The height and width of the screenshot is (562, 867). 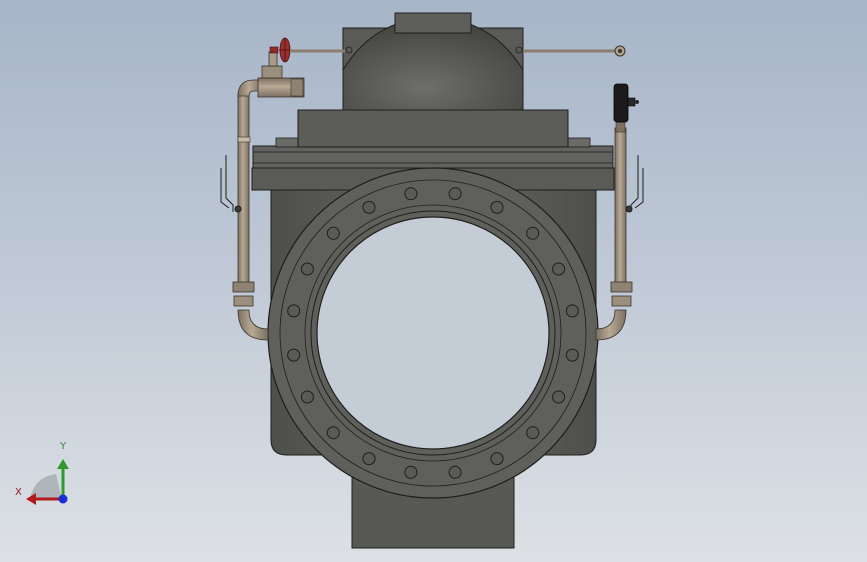 I want to click on z-axis-dot, so click(x=63, y=499).